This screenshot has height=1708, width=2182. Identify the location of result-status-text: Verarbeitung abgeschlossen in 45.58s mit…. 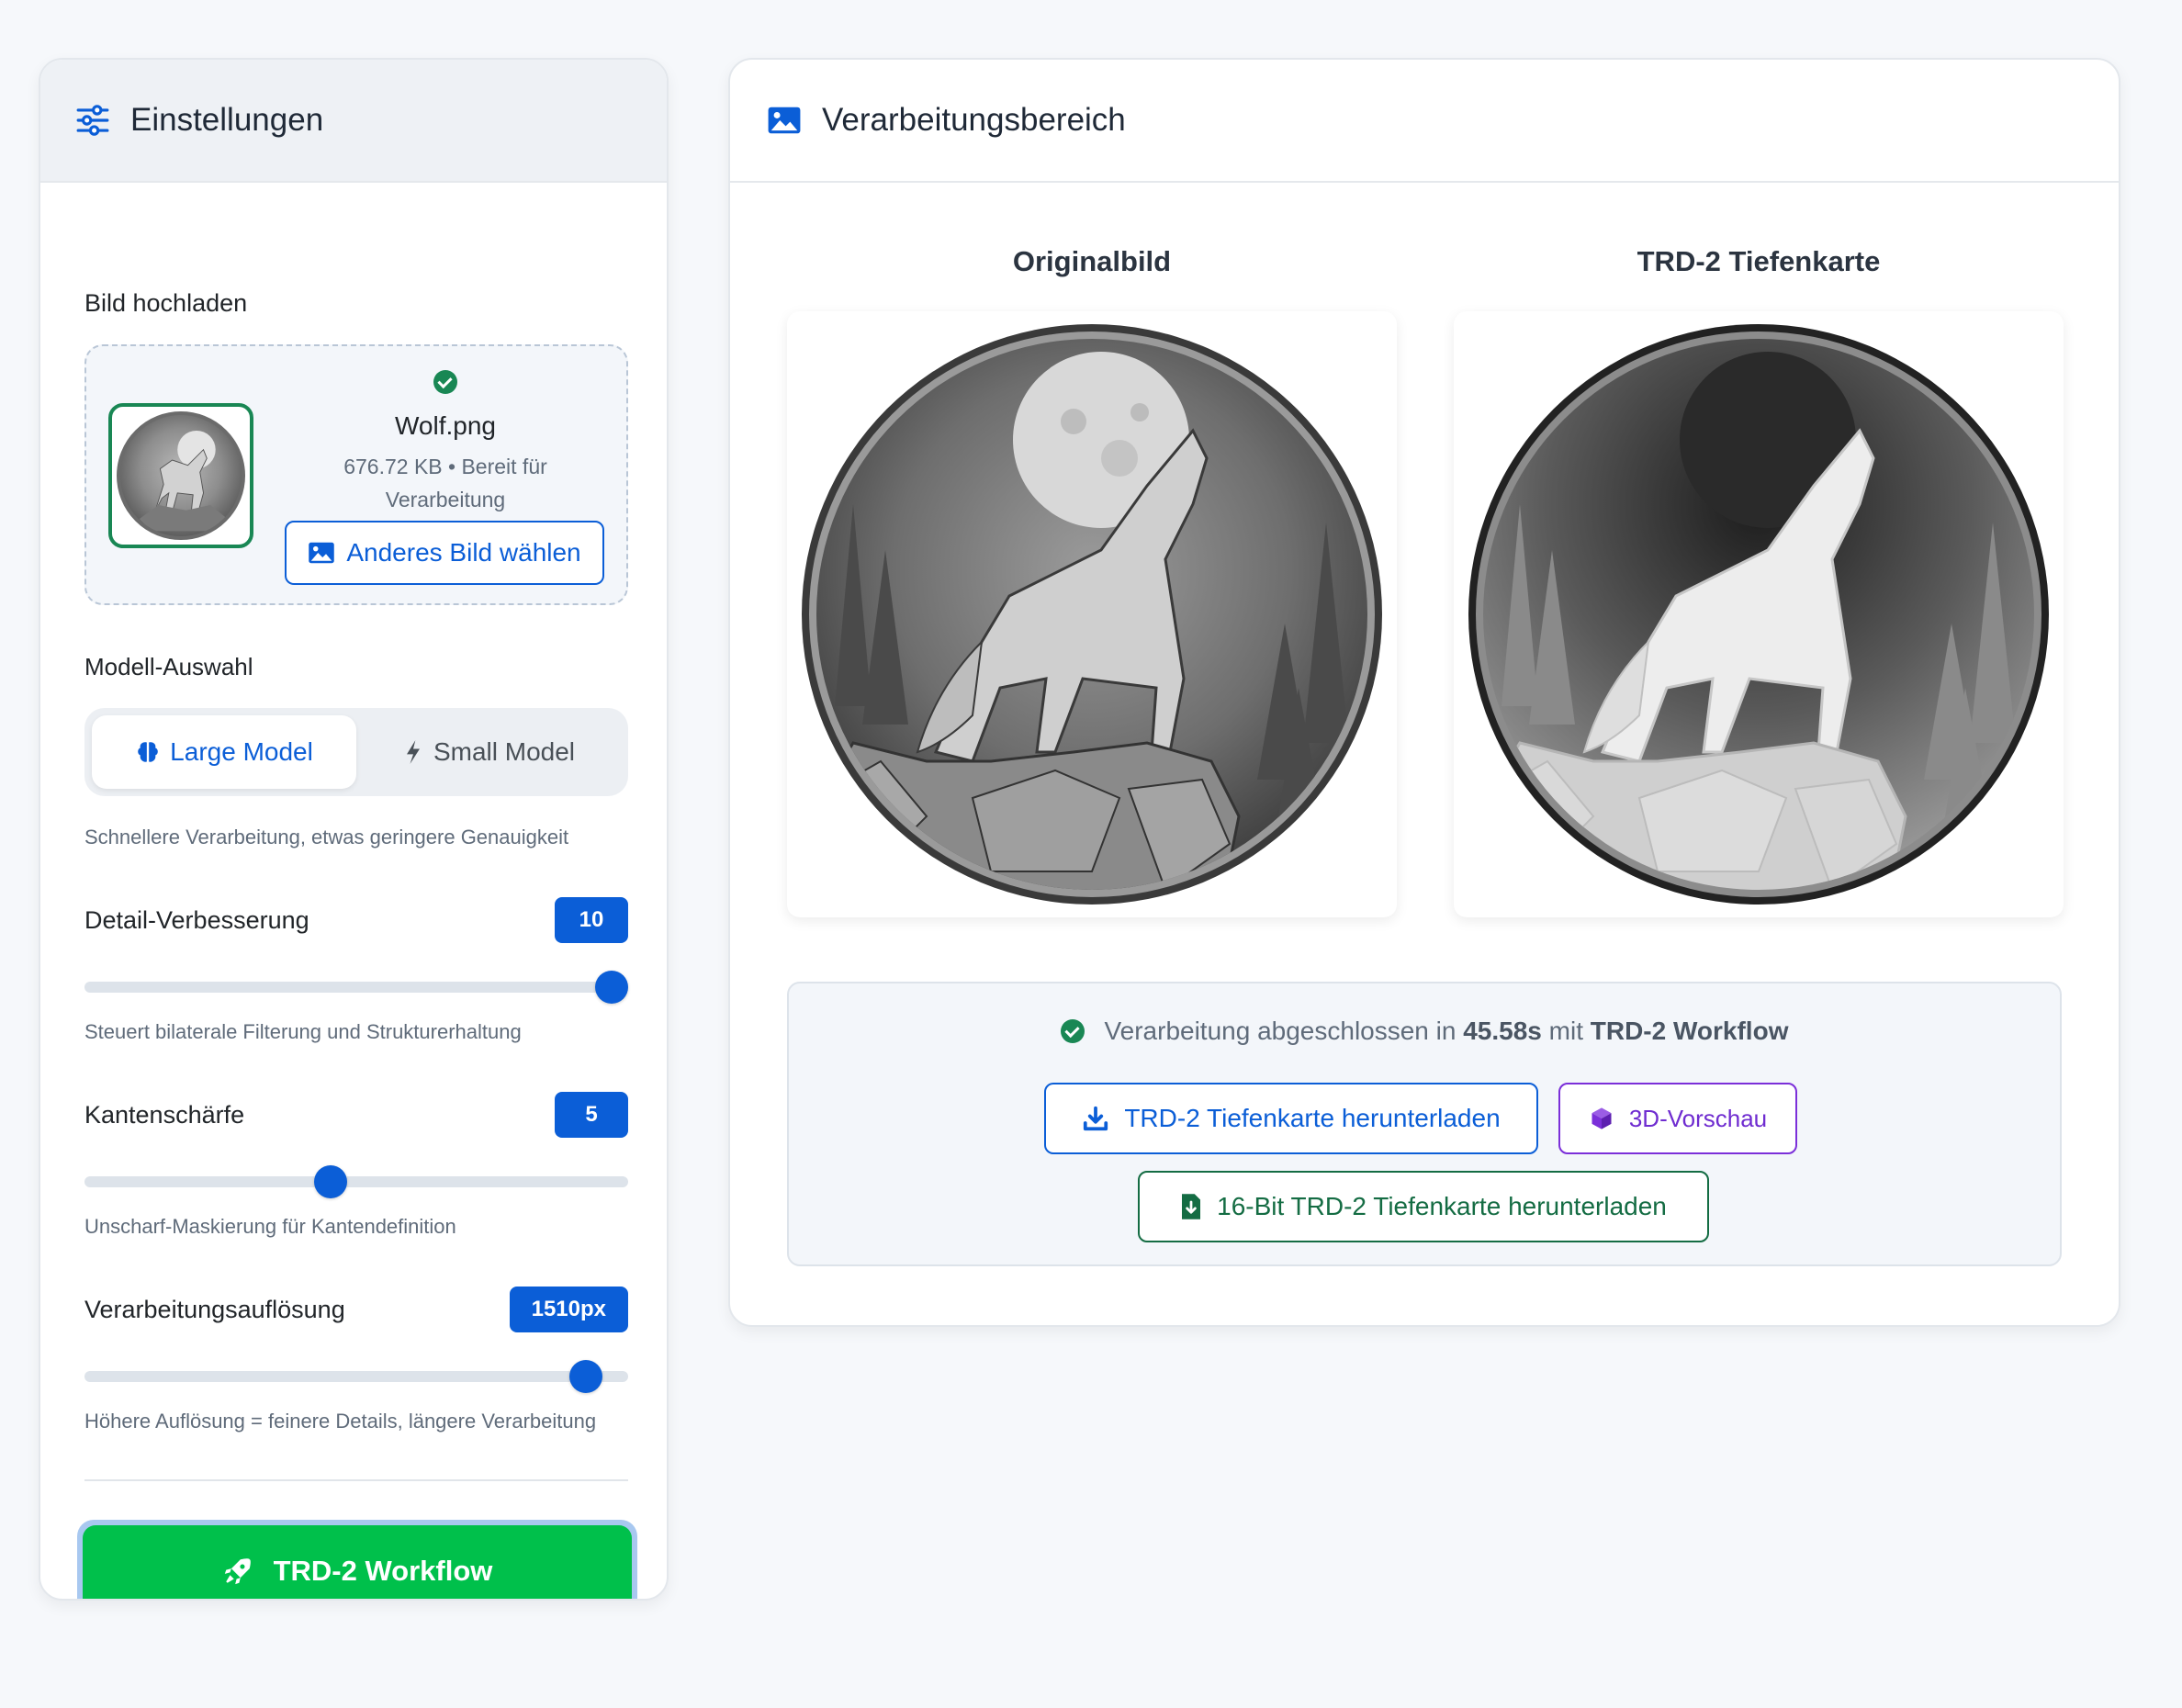
(1447, 1031).